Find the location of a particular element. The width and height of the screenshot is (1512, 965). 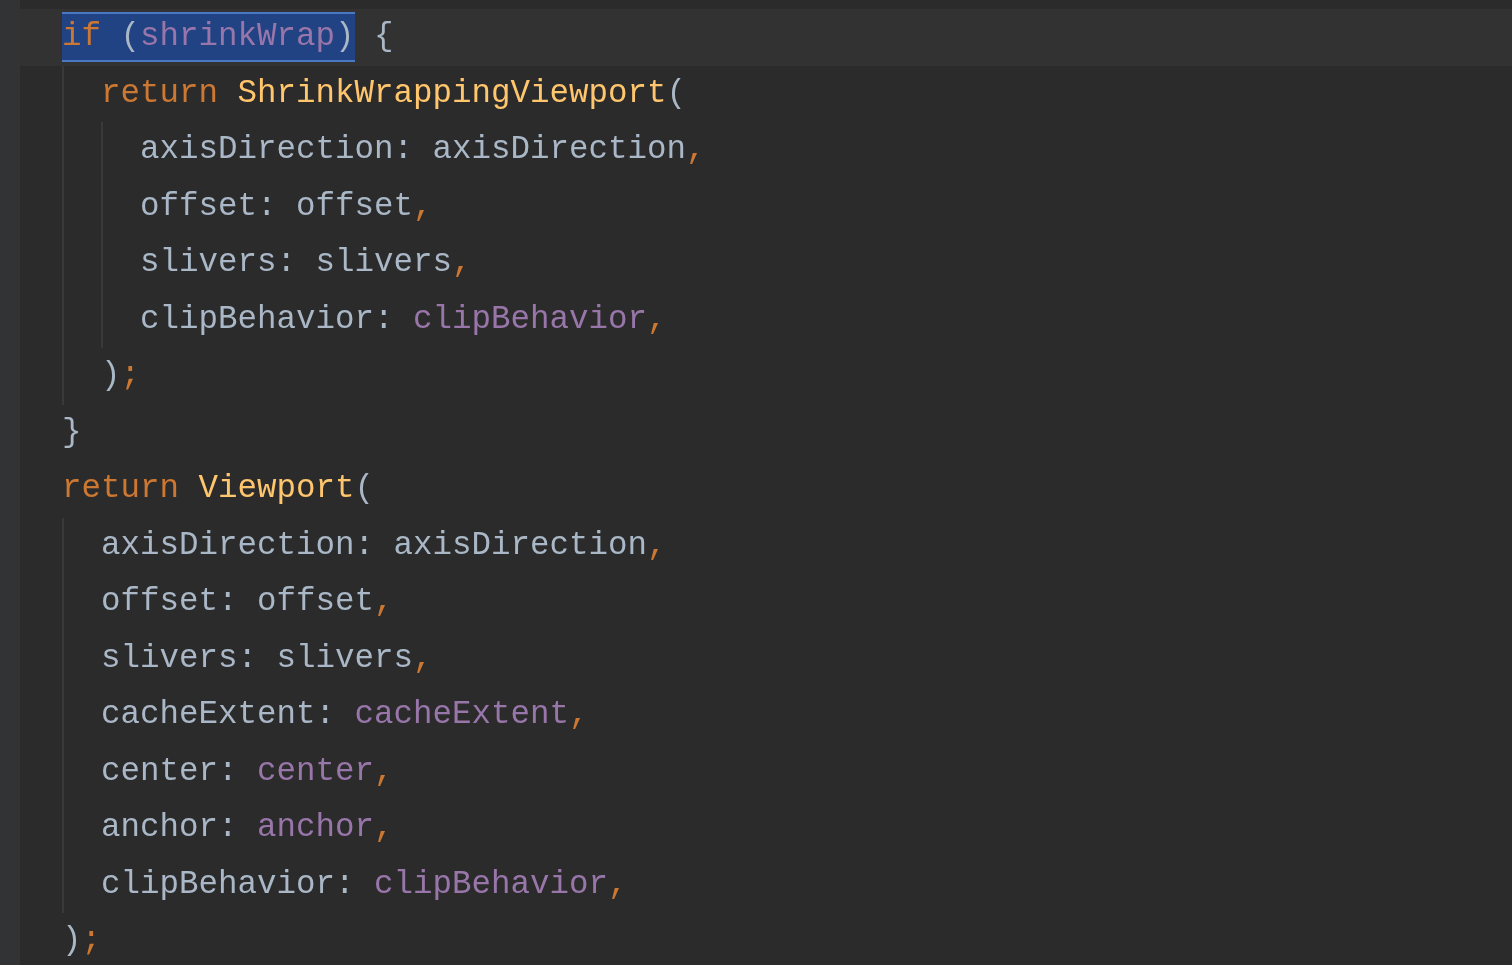

code-identifier: center is located at coordinates (316, 771).